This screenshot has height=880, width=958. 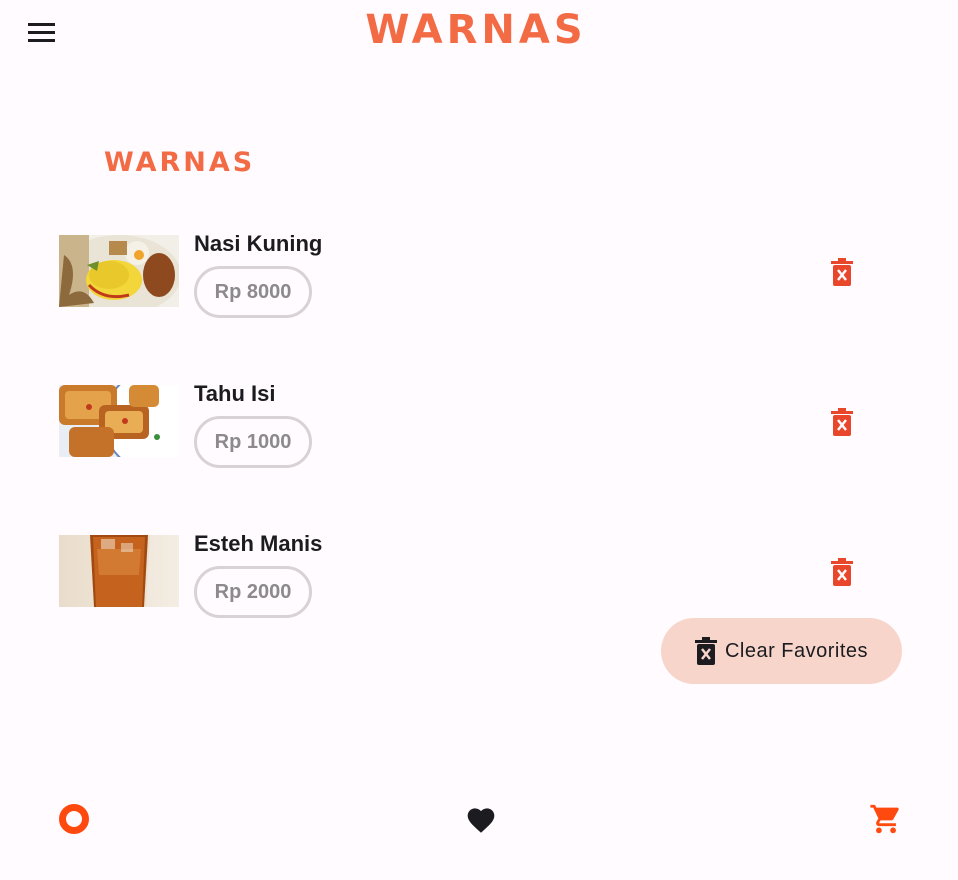 I want to click on nav-home-button, so click(x=74, y=819).